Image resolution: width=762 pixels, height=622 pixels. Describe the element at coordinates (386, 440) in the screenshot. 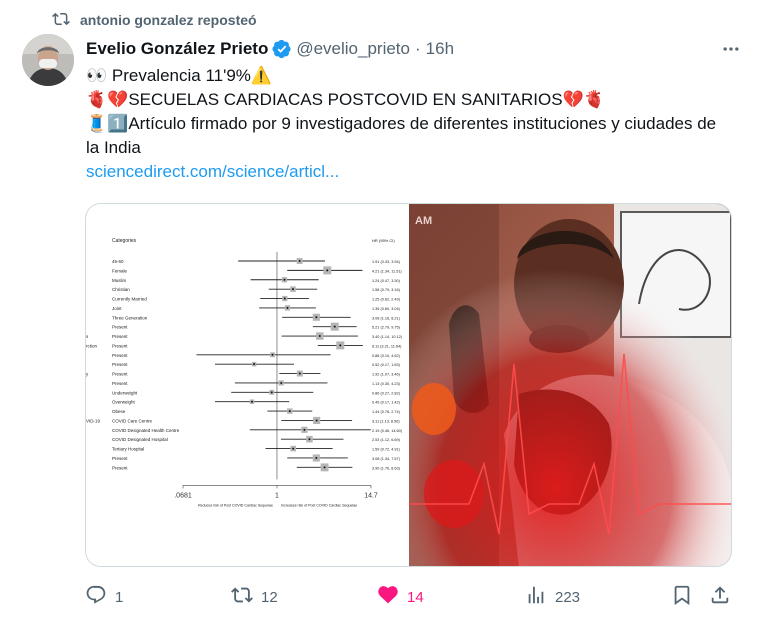

I see `row-hr: 2.53 (1.12, 6.69)` at that location.